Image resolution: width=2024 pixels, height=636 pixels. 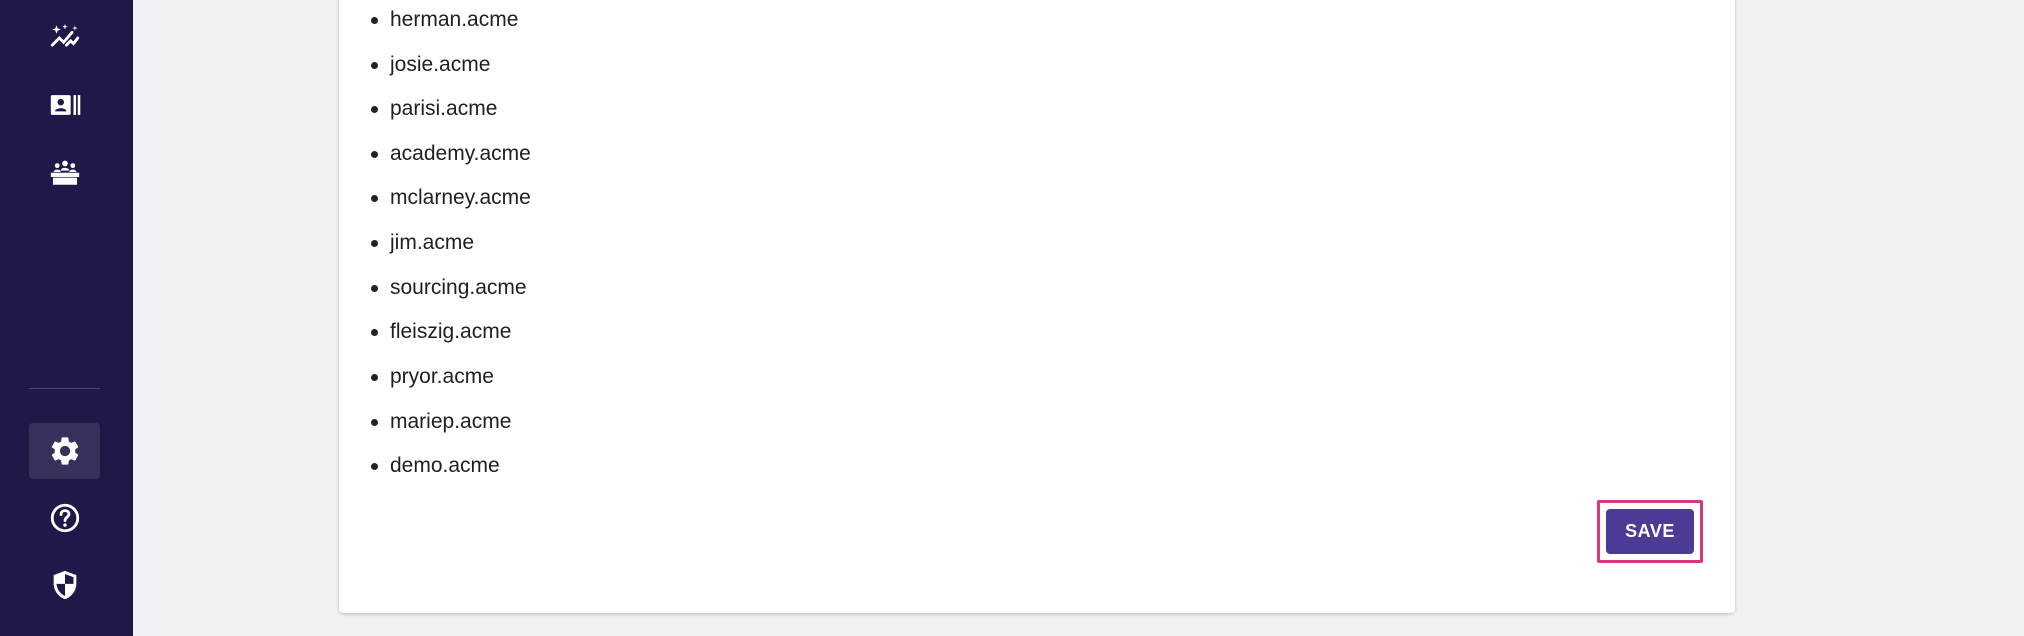 I want to click on nav-settings, so click(x=64, y=451).